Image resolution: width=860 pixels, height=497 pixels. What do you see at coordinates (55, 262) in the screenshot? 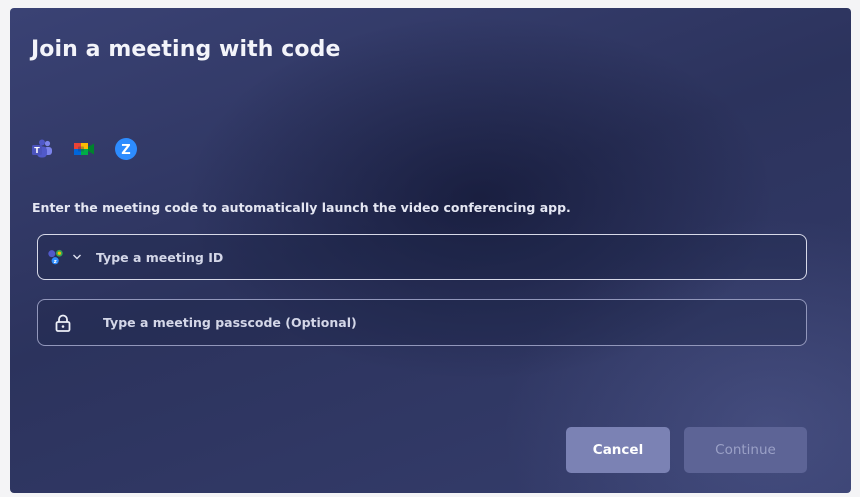
I see `svg-text: z` at bounding box center [55, 262].